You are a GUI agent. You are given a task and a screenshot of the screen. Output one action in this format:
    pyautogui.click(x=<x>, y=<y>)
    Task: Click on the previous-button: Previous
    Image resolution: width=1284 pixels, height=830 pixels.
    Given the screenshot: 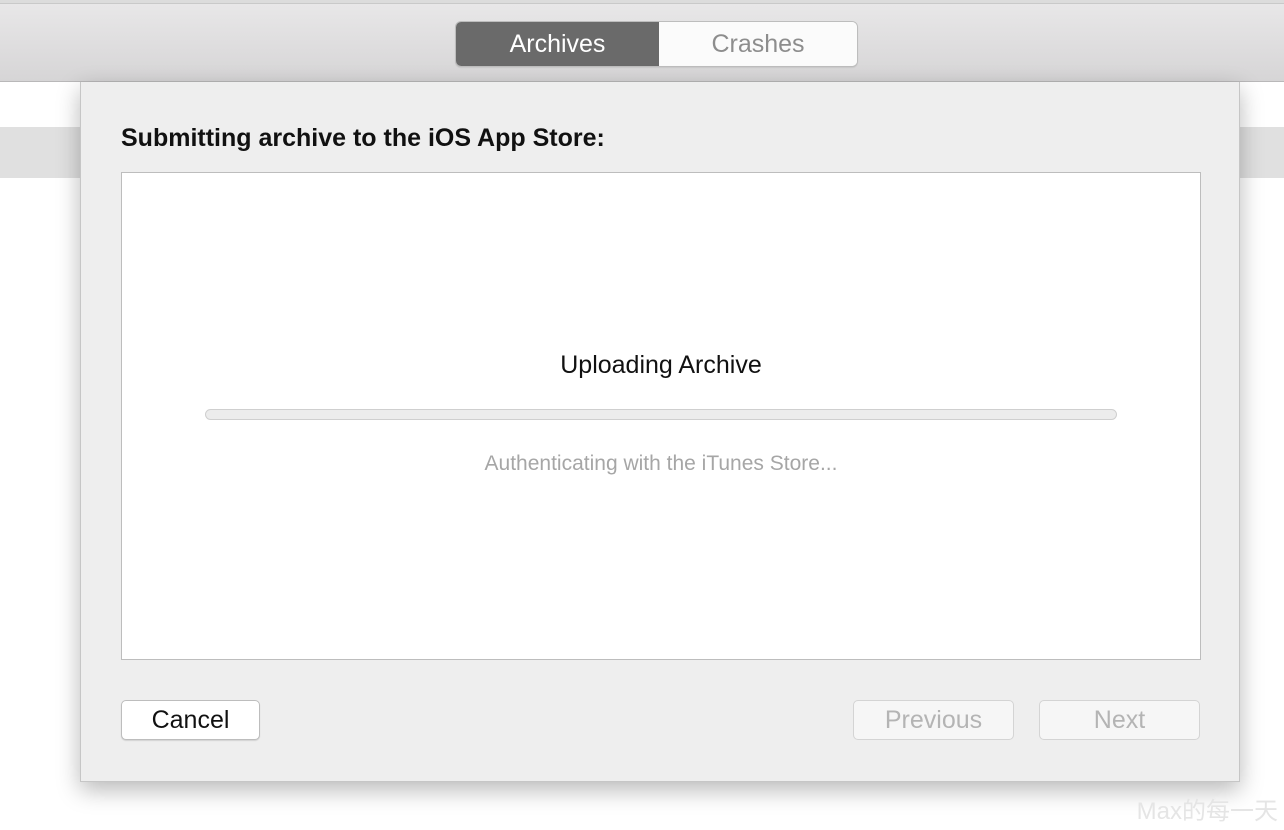 What is the action you would take?
    pyautogui.click(x=933, y=720)
    